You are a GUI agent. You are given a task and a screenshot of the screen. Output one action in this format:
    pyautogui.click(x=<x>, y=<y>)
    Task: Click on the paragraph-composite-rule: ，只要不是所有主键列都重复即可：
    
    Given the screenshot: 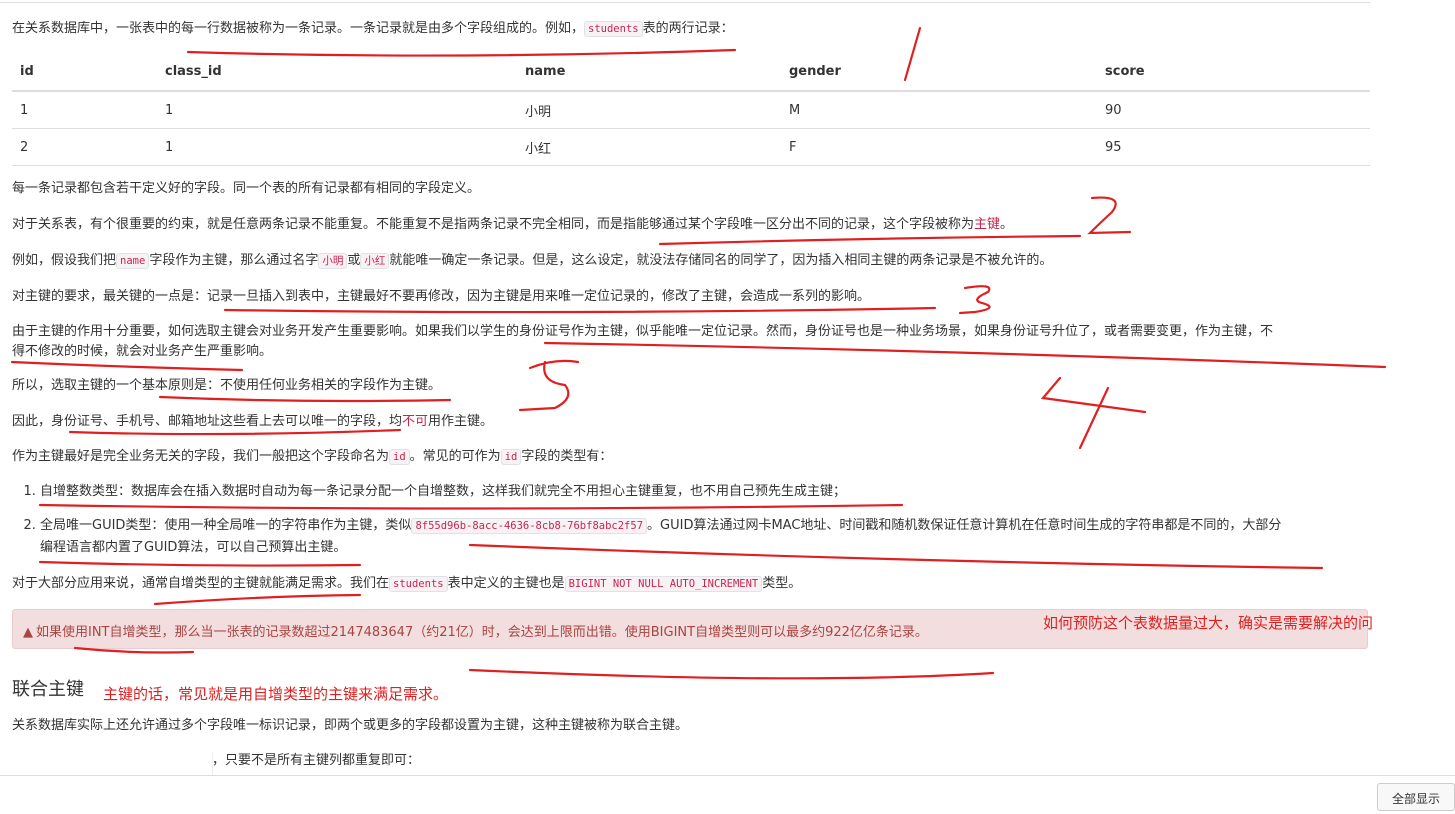 What is the action you would take?
    pyautogui.click(x=316, y=760)
    